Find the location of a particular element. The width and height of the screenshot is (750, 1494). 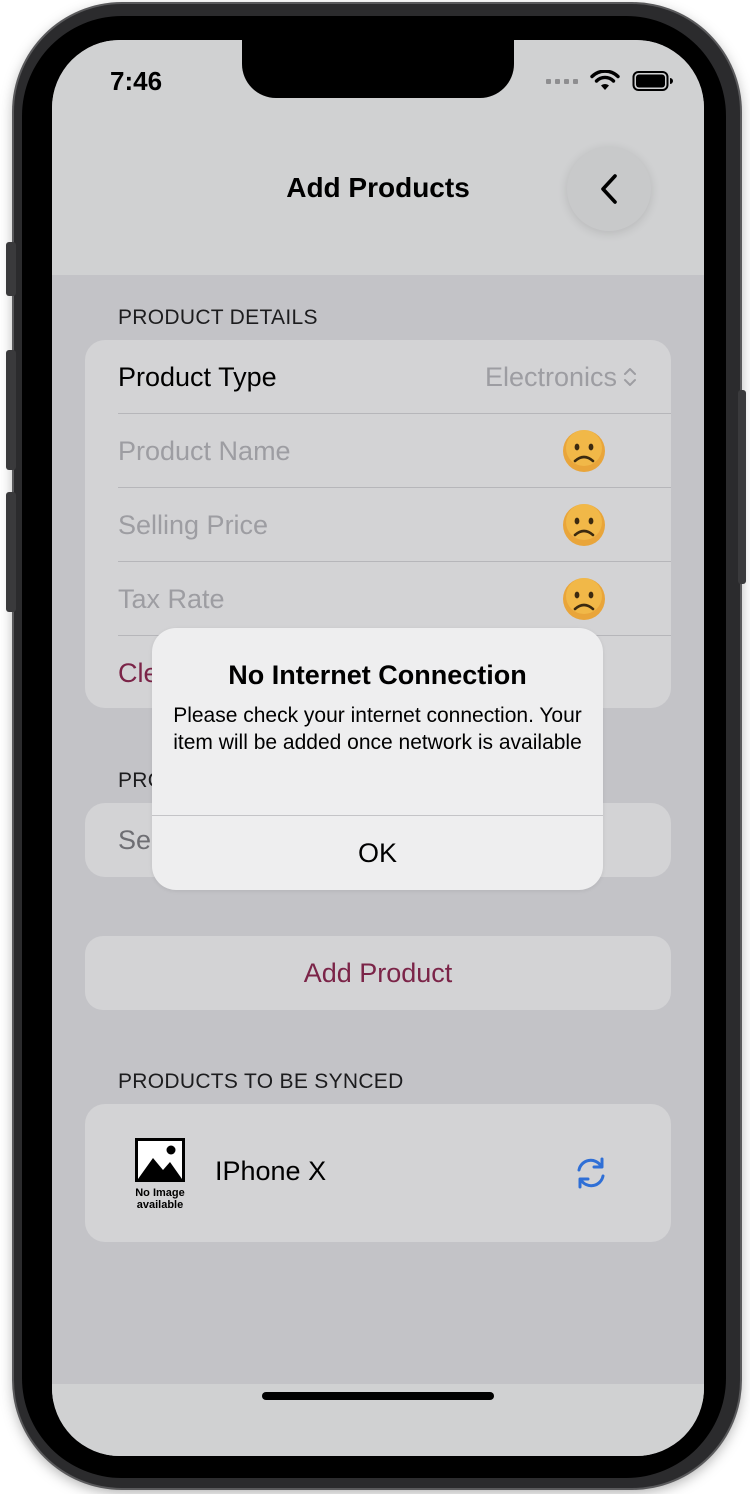

no-image-caption-line1: No Image is located at coordinates (160, 1193).